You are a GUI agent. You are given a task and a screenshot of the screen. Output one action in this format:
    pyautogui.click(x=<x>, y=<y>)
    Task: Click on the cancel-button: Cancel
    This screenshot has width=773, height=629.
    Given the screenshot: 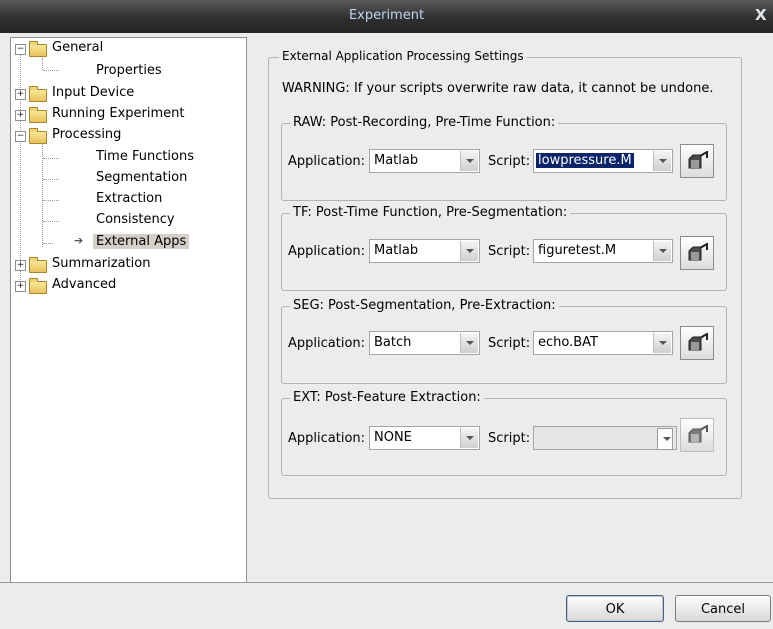 What is the action you would take?
    pyautogui.click(x=723, y=608)
    